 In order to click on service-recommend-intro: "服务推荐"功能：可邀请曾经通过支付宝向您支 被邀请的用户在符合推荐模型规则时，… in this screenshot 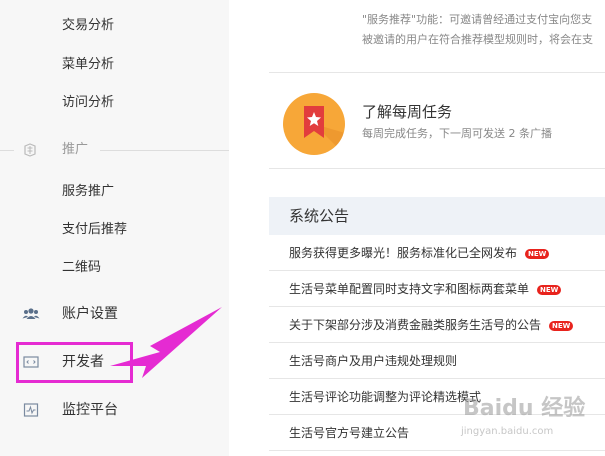, I will do `click(483, 30)`.